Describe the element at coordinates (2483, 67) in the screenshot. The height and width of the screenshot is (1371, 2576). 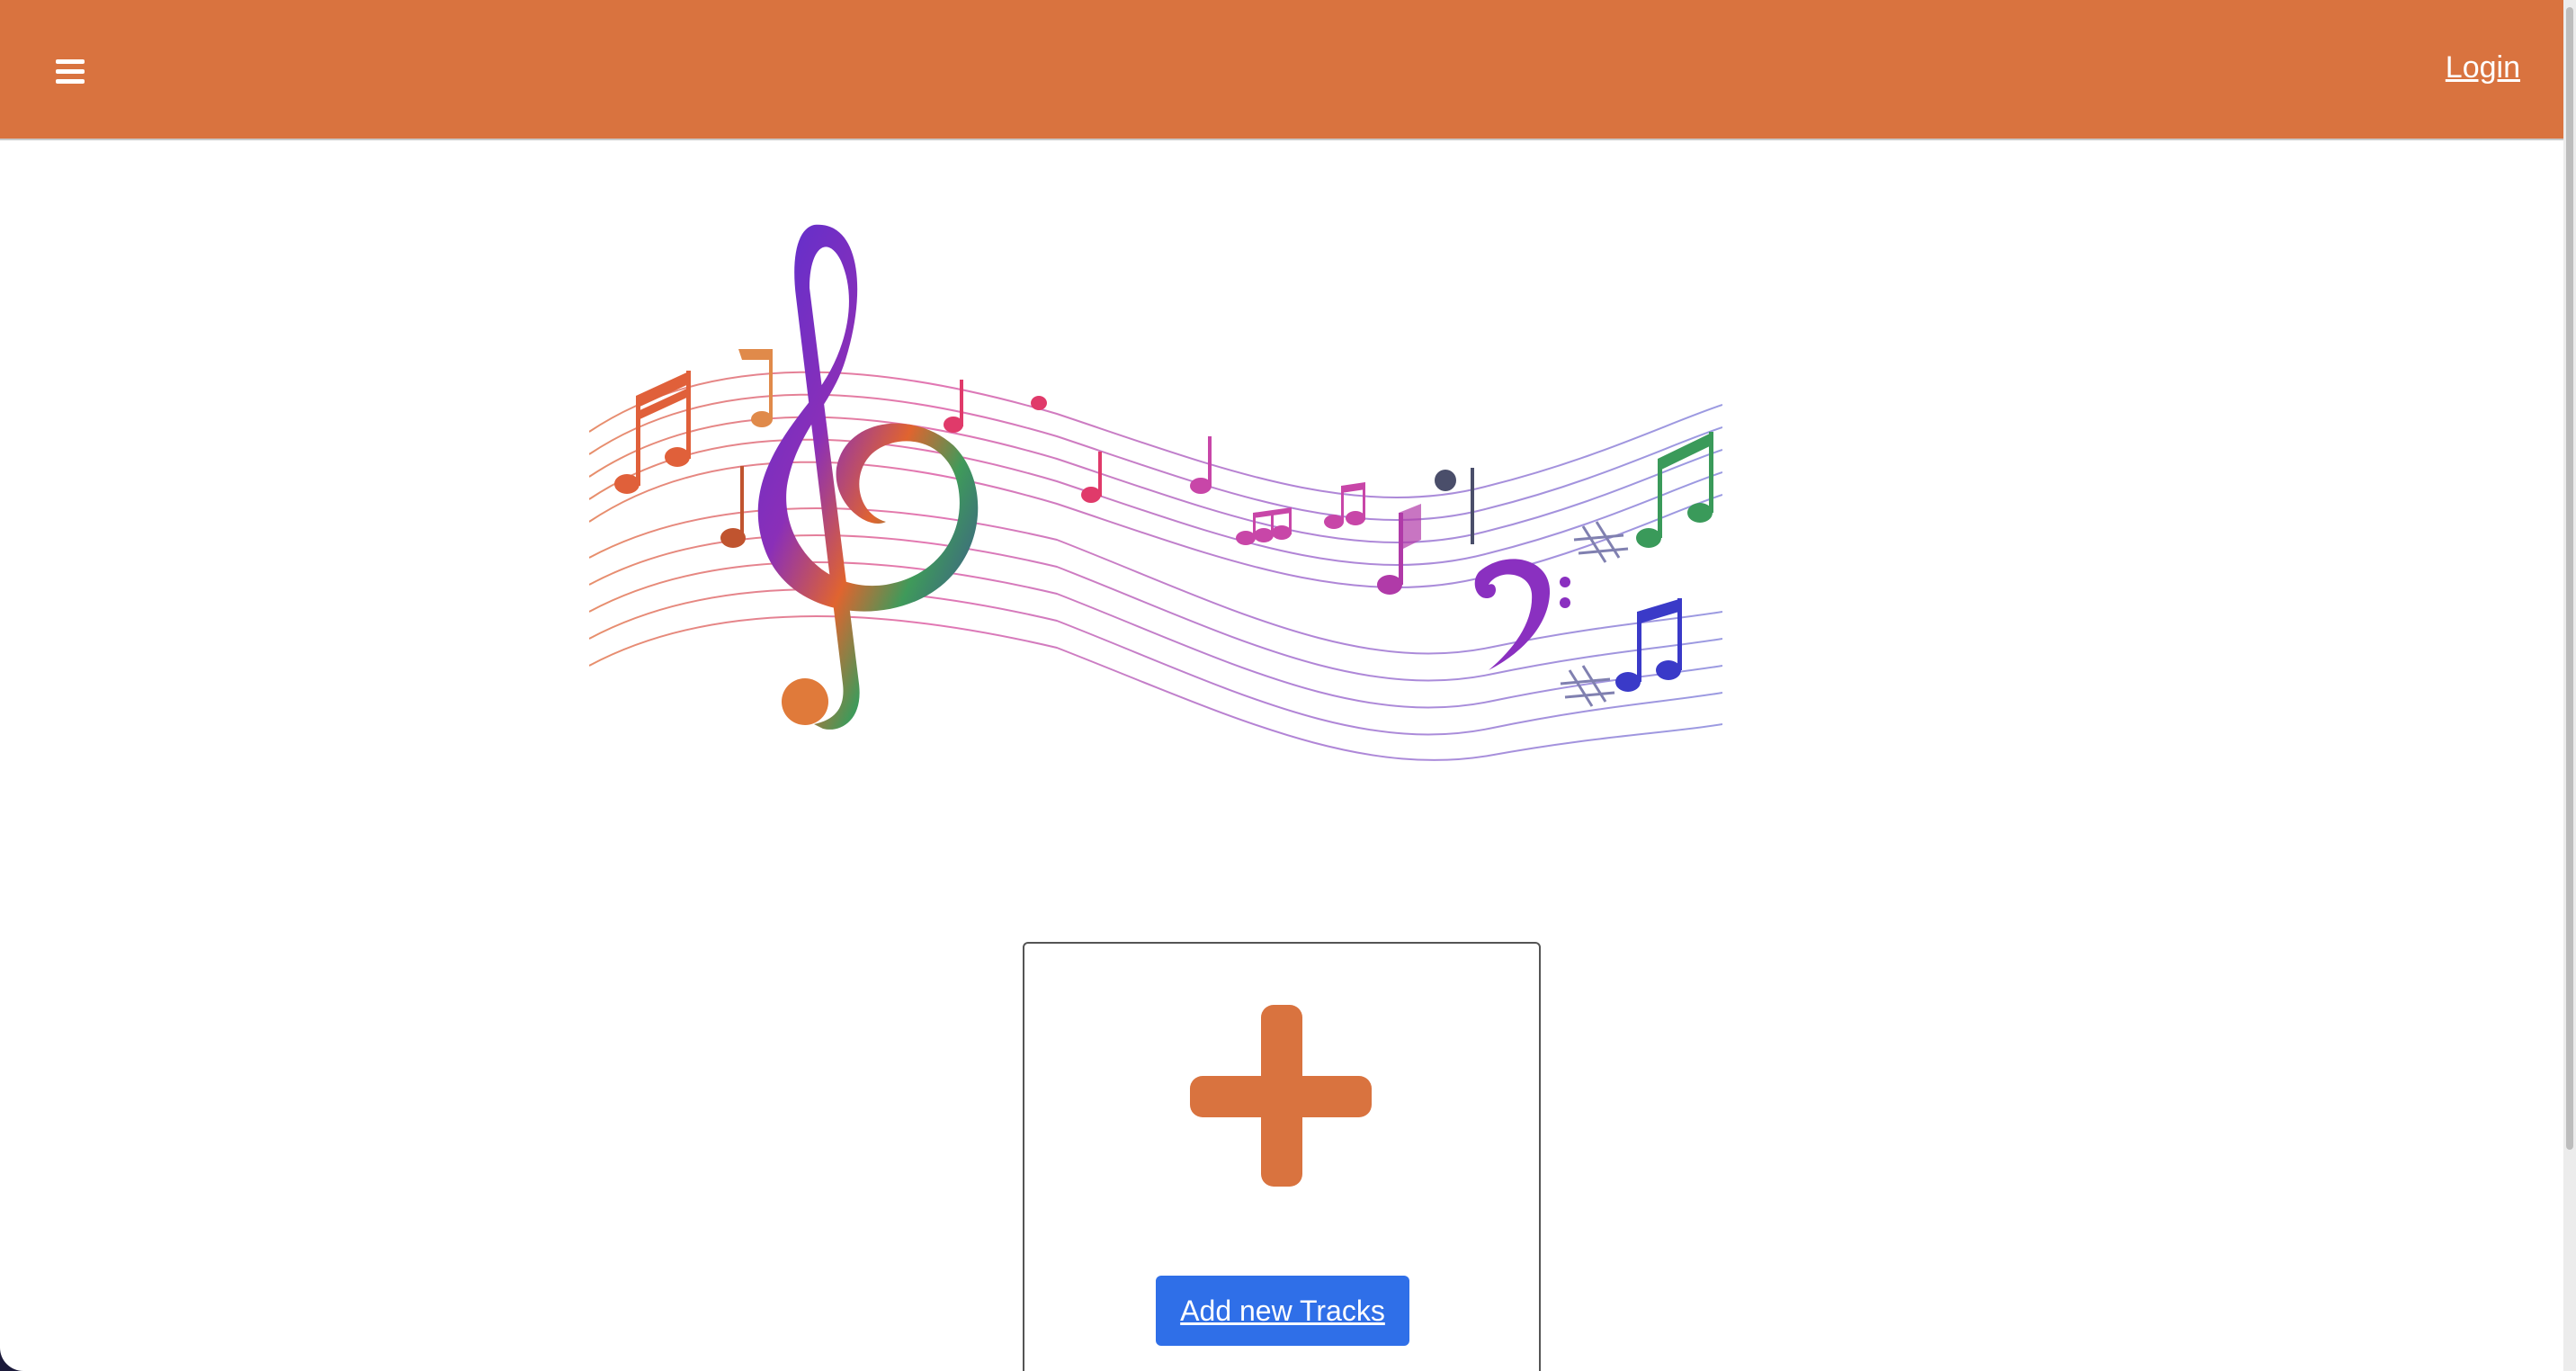
I see `login-link: Login` at that location.